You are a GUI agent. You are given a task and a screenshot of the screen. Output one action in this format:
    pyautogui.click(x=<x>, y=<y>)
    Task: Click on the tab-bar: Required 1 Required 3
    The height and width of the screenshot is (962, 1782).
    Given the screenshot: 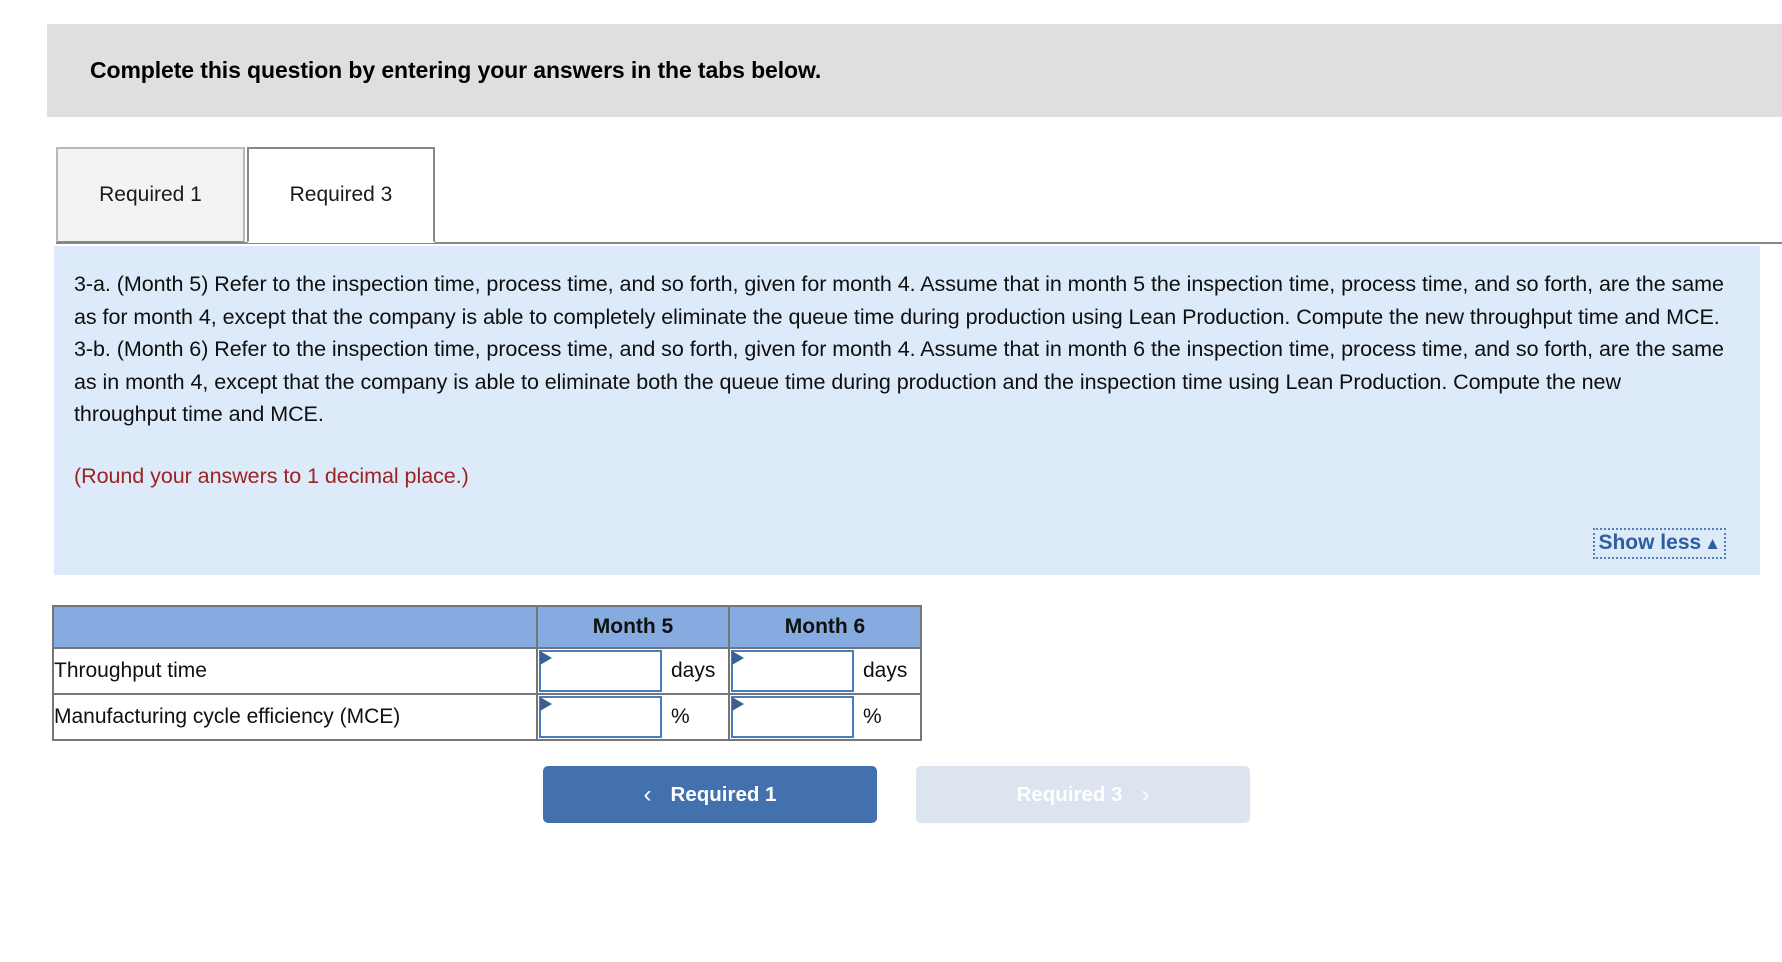 What is the action you would take?
    pyautogui.click(x=891, y=195)
    